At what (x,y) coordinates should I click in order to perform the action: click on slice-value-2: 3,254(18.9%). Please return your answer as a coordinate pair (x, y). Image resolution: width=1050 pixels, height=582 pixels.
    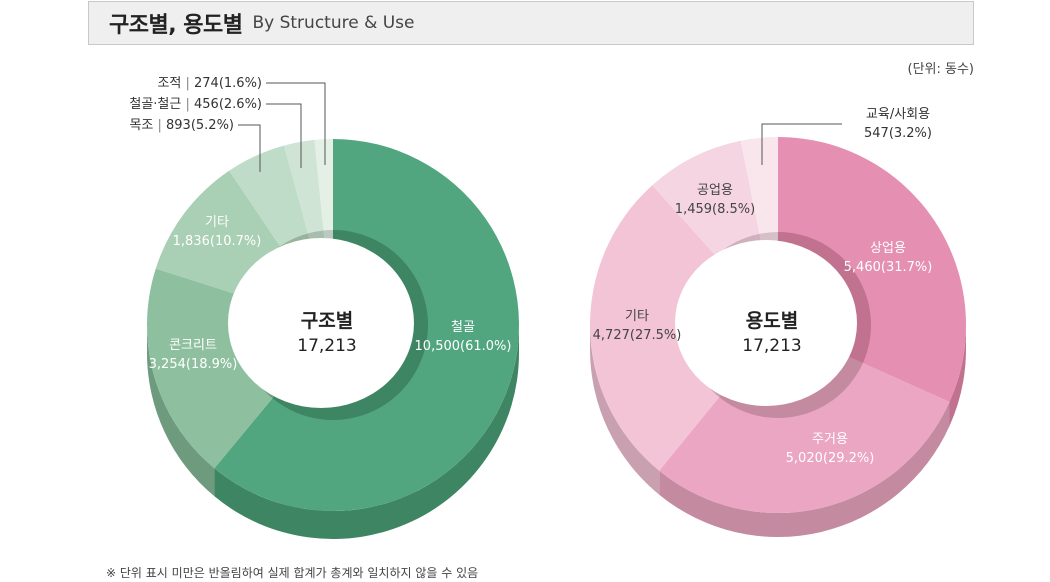
    Looking at the image, I should click on (193, 364).